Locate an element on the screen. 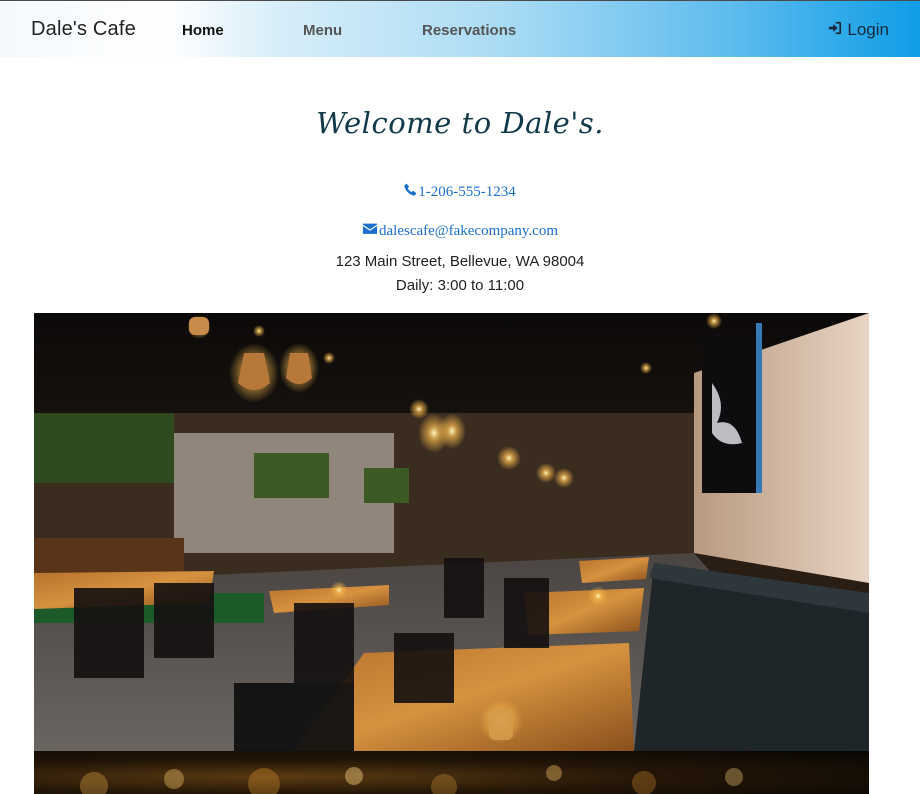 The height and width of the screenshot is (794, 920). sign-in-icon is located at coordinates (835, 30).